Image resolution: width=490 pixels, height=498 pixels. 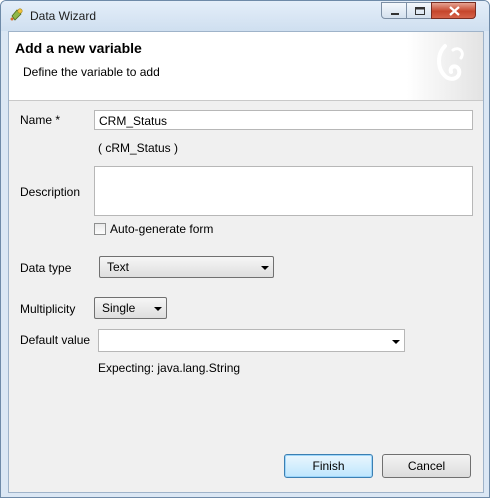 I want to click on close-icon, so click(x=454, y=11).